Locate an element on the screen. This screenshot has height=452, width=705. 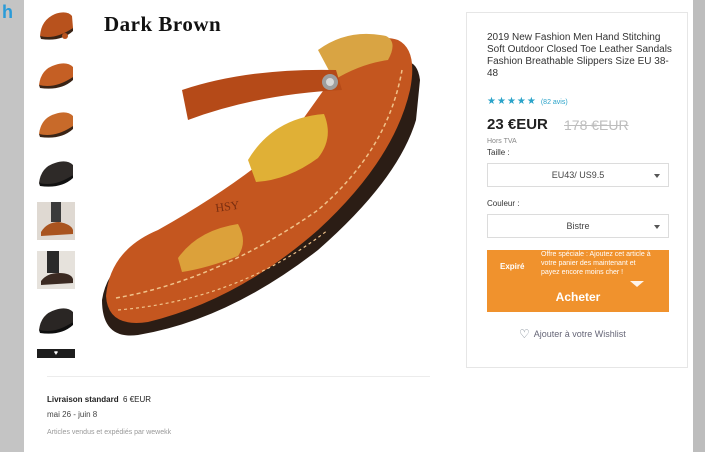
price: 23 €EUR is located at coordinates (517, 124).